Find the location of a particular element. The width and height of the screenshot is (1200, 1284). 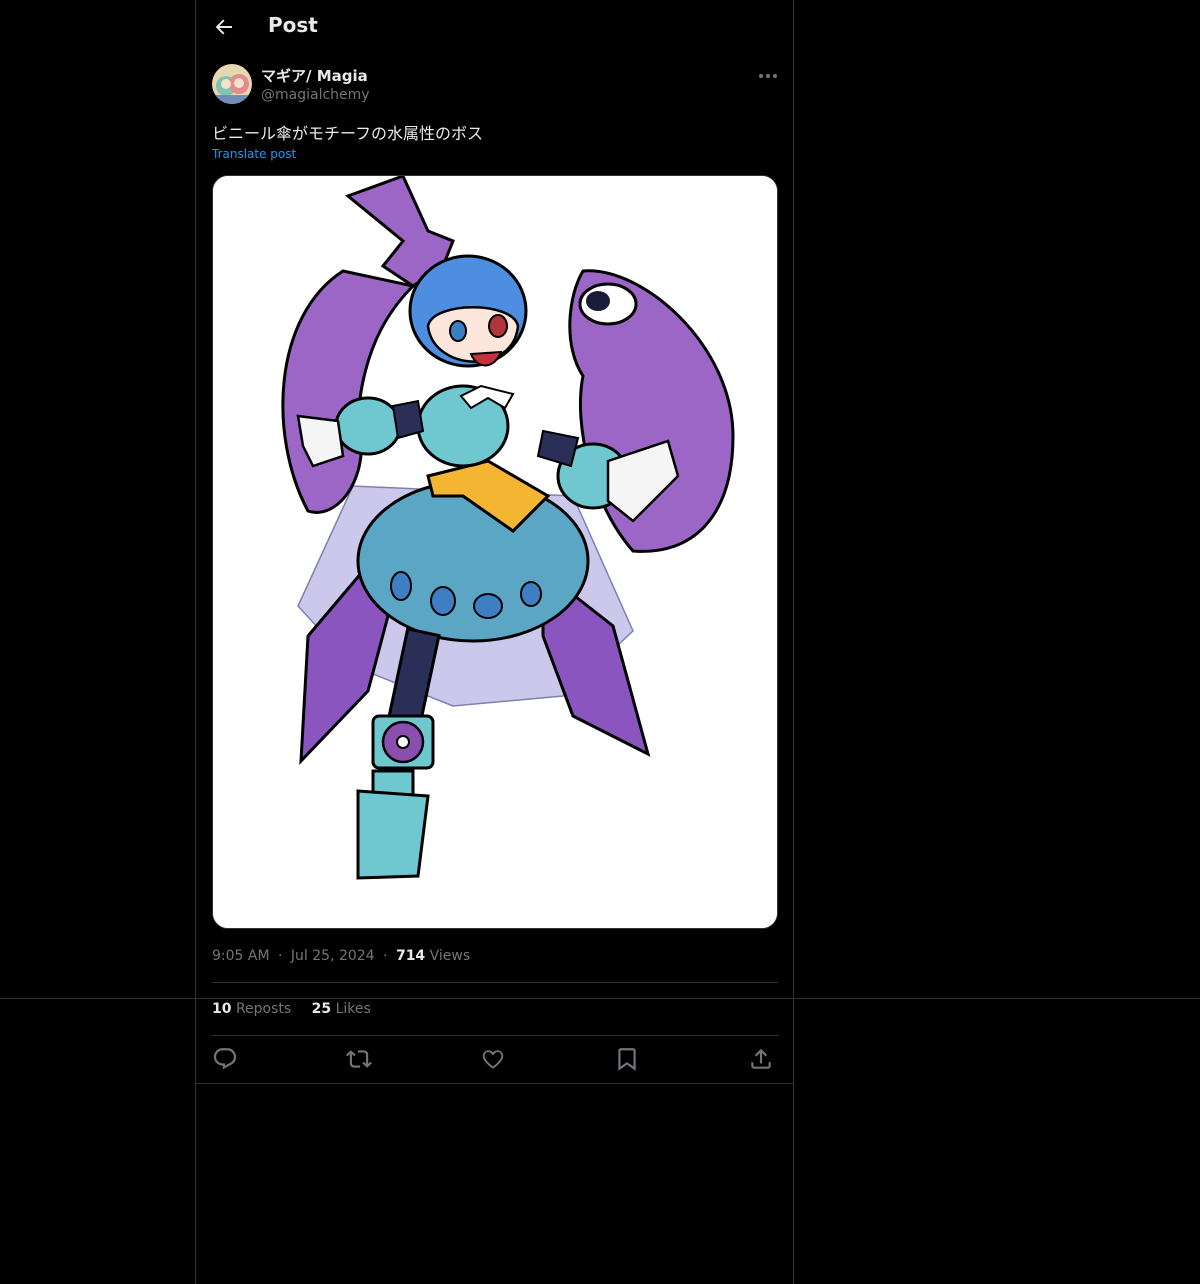

avatar is located at coordinates (232, 84).